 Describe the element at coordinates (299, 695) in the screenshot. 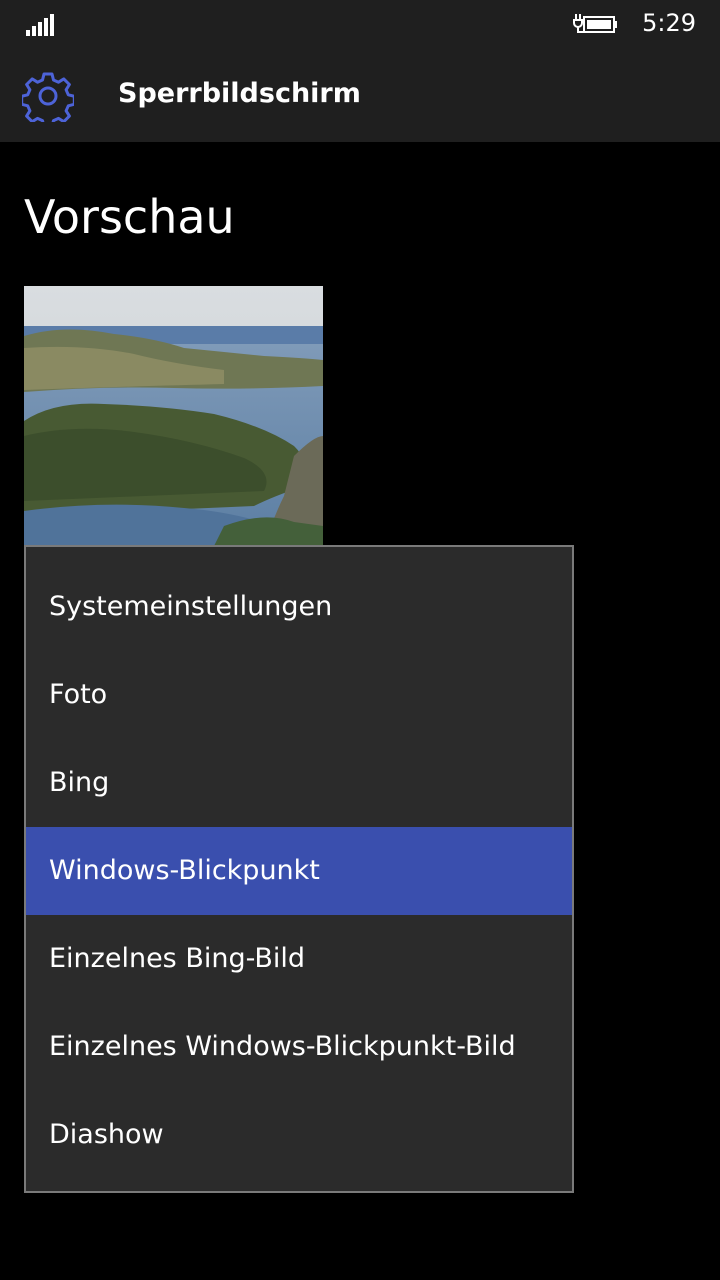

I see `dropdown-item-foto: Foto` at that location.